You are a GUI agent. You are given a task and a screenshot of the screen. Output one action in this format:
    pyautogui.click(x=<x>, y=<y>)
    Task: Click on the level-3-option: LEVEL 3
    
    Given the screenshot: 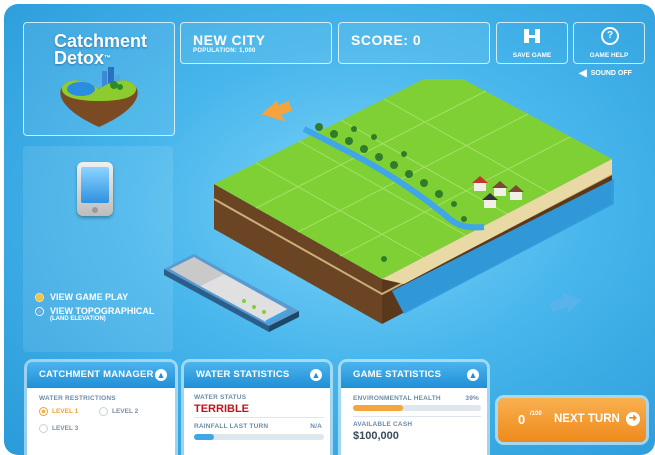 What is the action you would take?
    pyautogui.click(x=58, y=428)
    